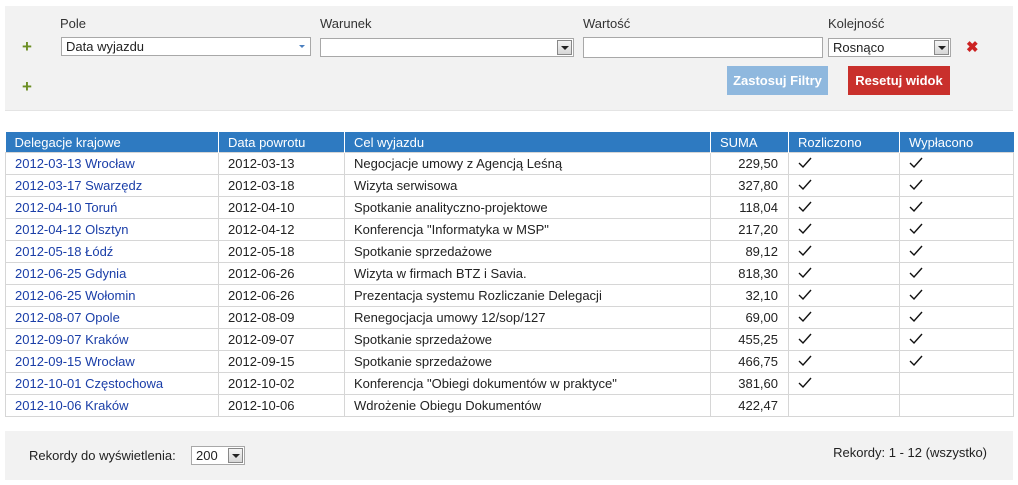 The width and height of the screenshot is (1018, 485). I want to click on column-header: SUMA, so click(749, 142).